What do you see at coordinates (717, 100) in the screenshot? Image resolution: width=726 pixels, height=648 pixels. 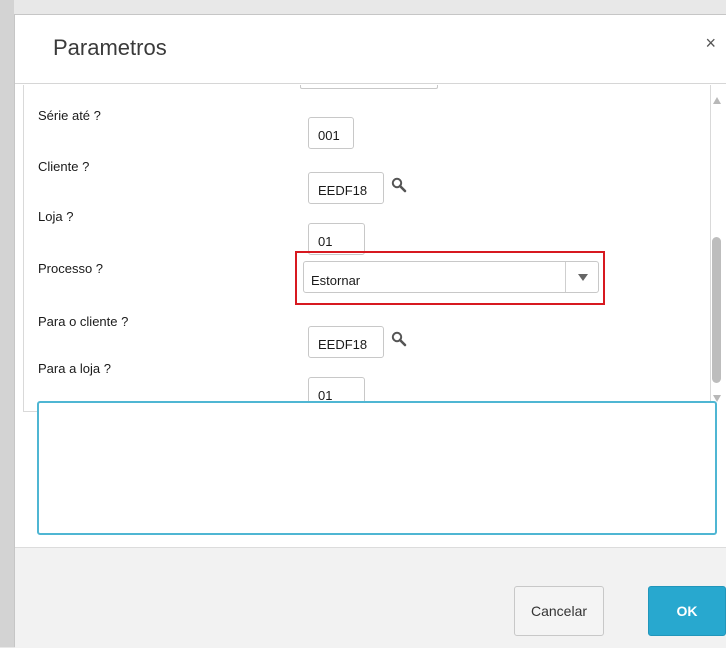 I see `scroll-up-icon` at bounding box center [717, 100].